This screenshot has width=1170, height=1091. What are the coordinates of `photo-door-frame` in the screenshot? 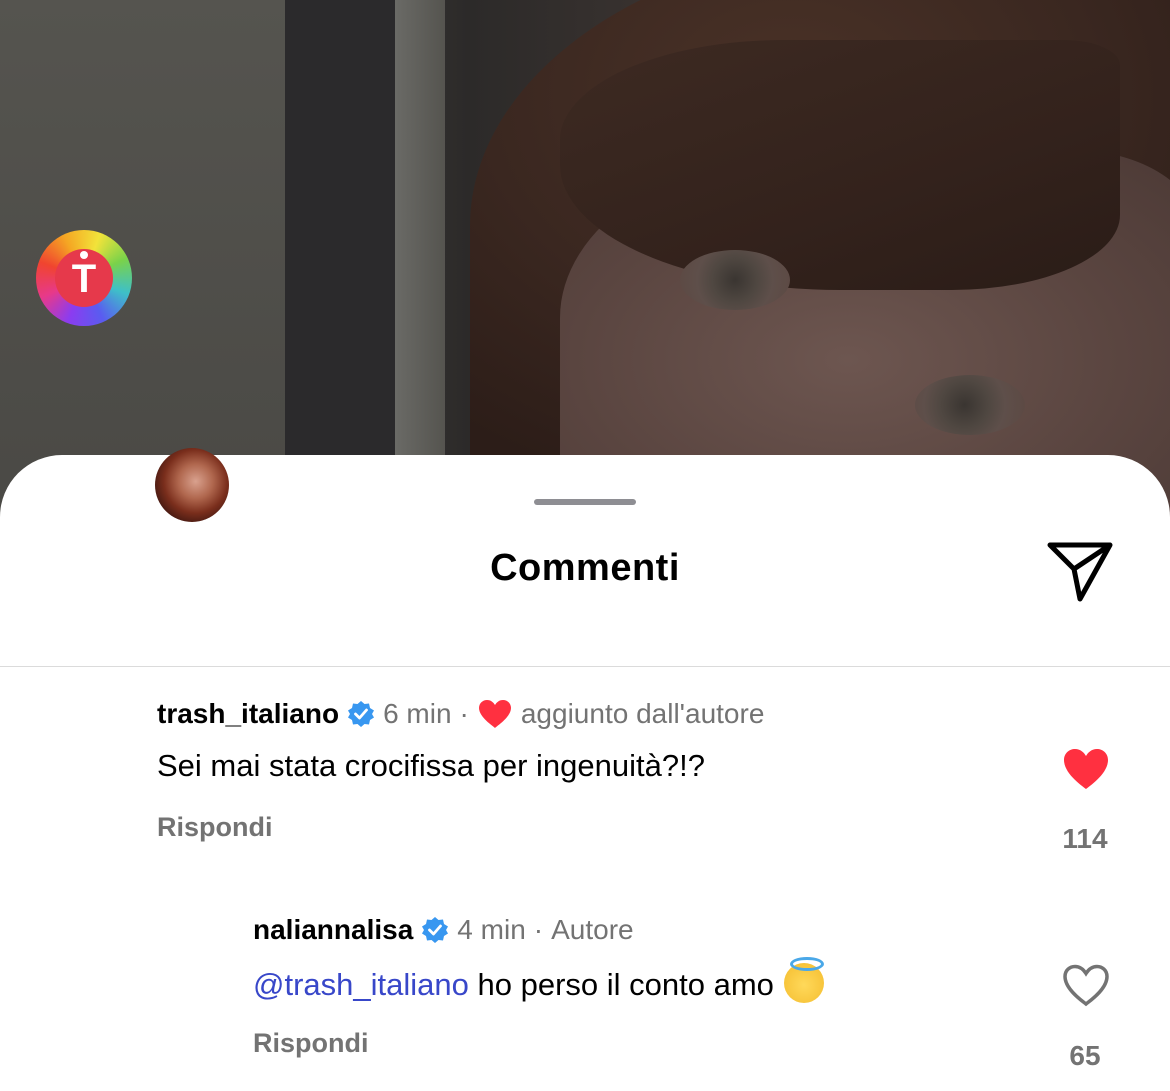 It's located at (420, 260).